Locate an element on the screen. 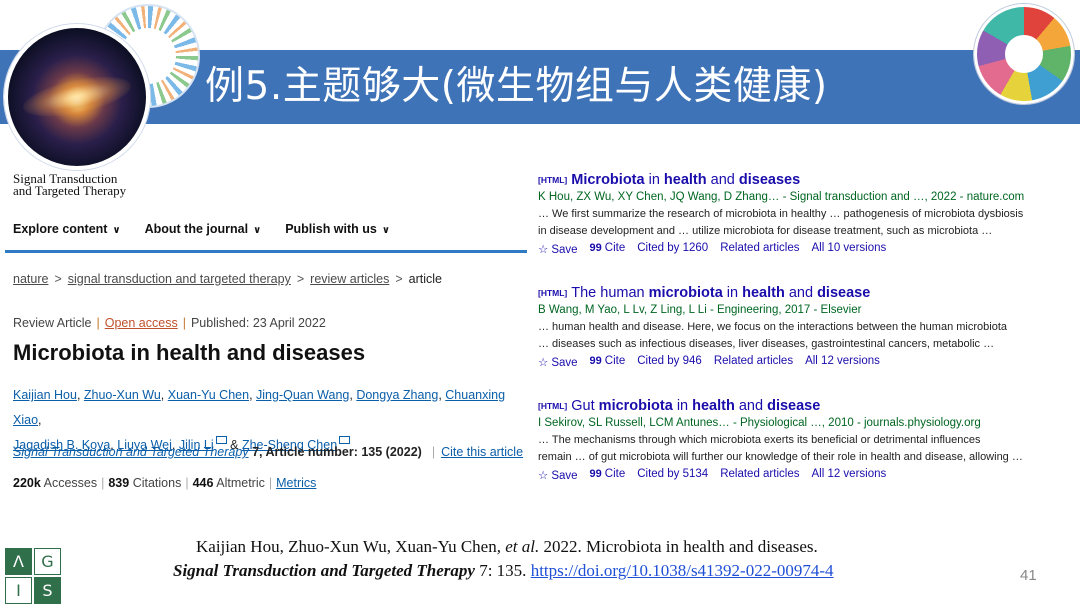  nav-label: Publish with us is located at coordinates (331, 229).